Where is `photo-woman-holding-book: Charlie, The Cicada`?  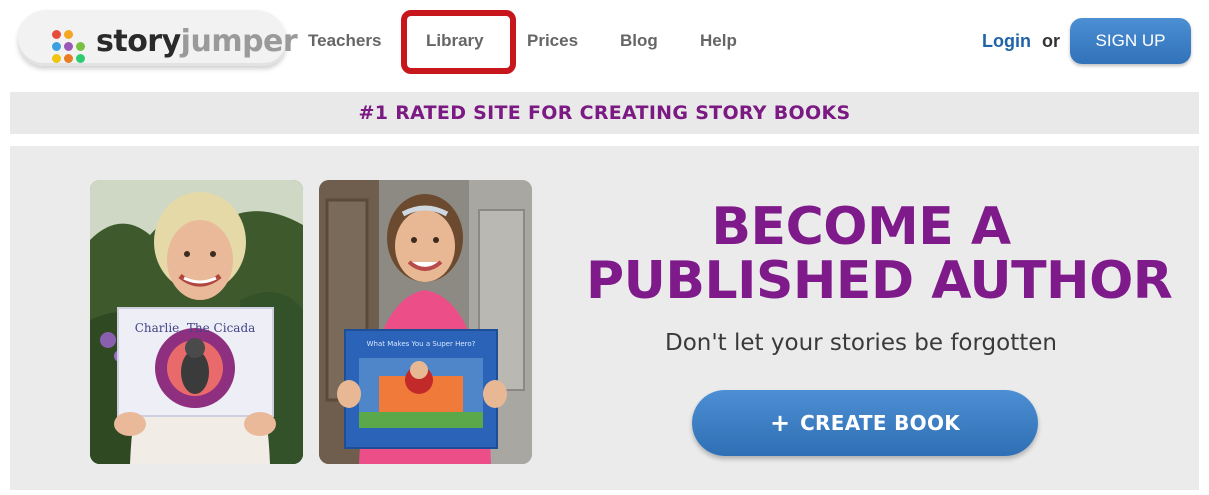
photo-woman-holding-book: Charlie, The Cicada is located at coordinates (196, 322).